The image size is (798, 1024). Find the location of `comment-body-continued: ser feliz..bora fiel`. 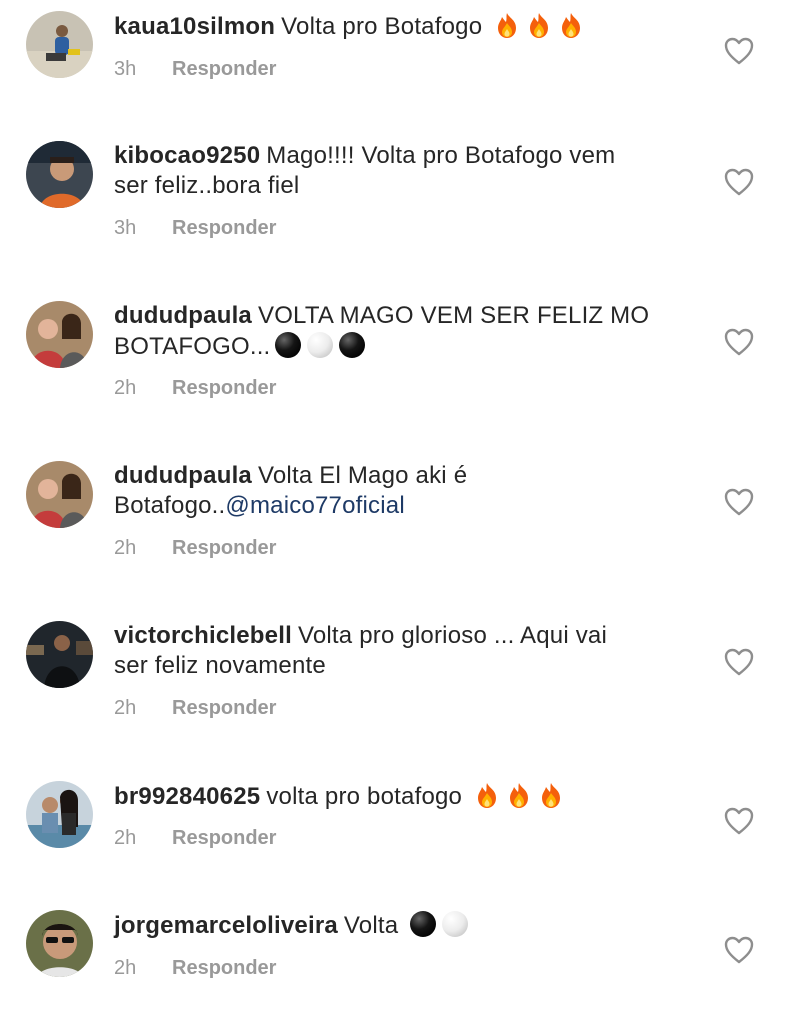

comment-body-continued: ser feliz..bora fiel is located at coordinates (207, 185).